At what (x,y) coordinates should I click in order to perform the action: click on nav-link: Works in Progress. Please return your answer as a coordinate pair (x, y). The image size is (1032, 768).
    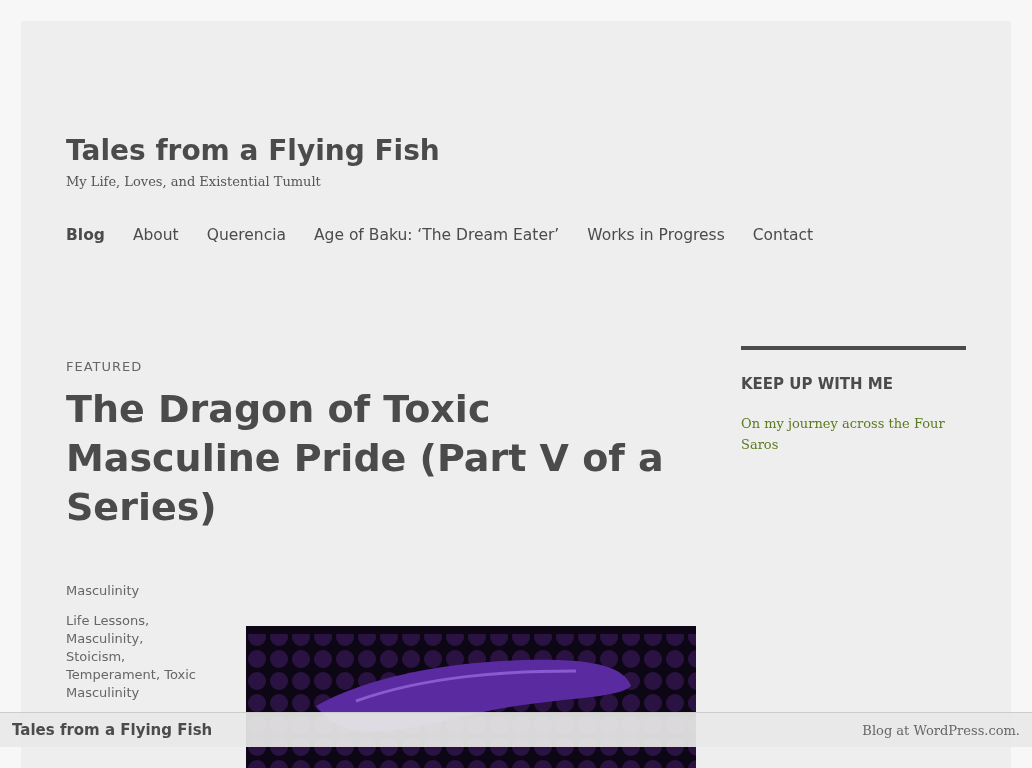
    Looking at the image, I should click on (656, 235).